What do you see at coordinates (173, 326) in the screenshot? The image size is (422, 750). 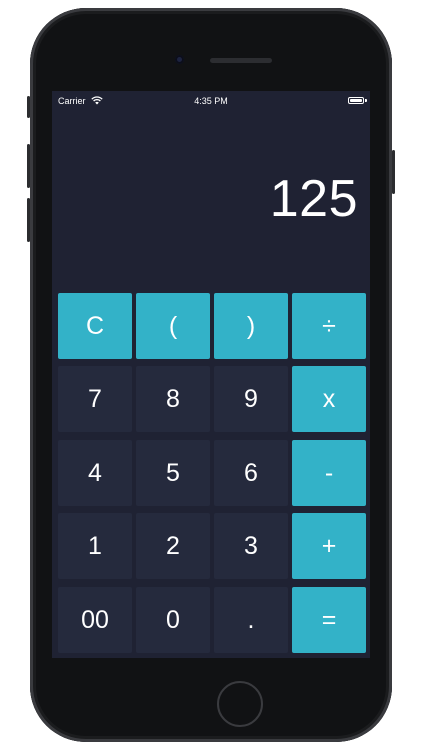 I see `open-paren-button: (` at bounding box center [173, 326].